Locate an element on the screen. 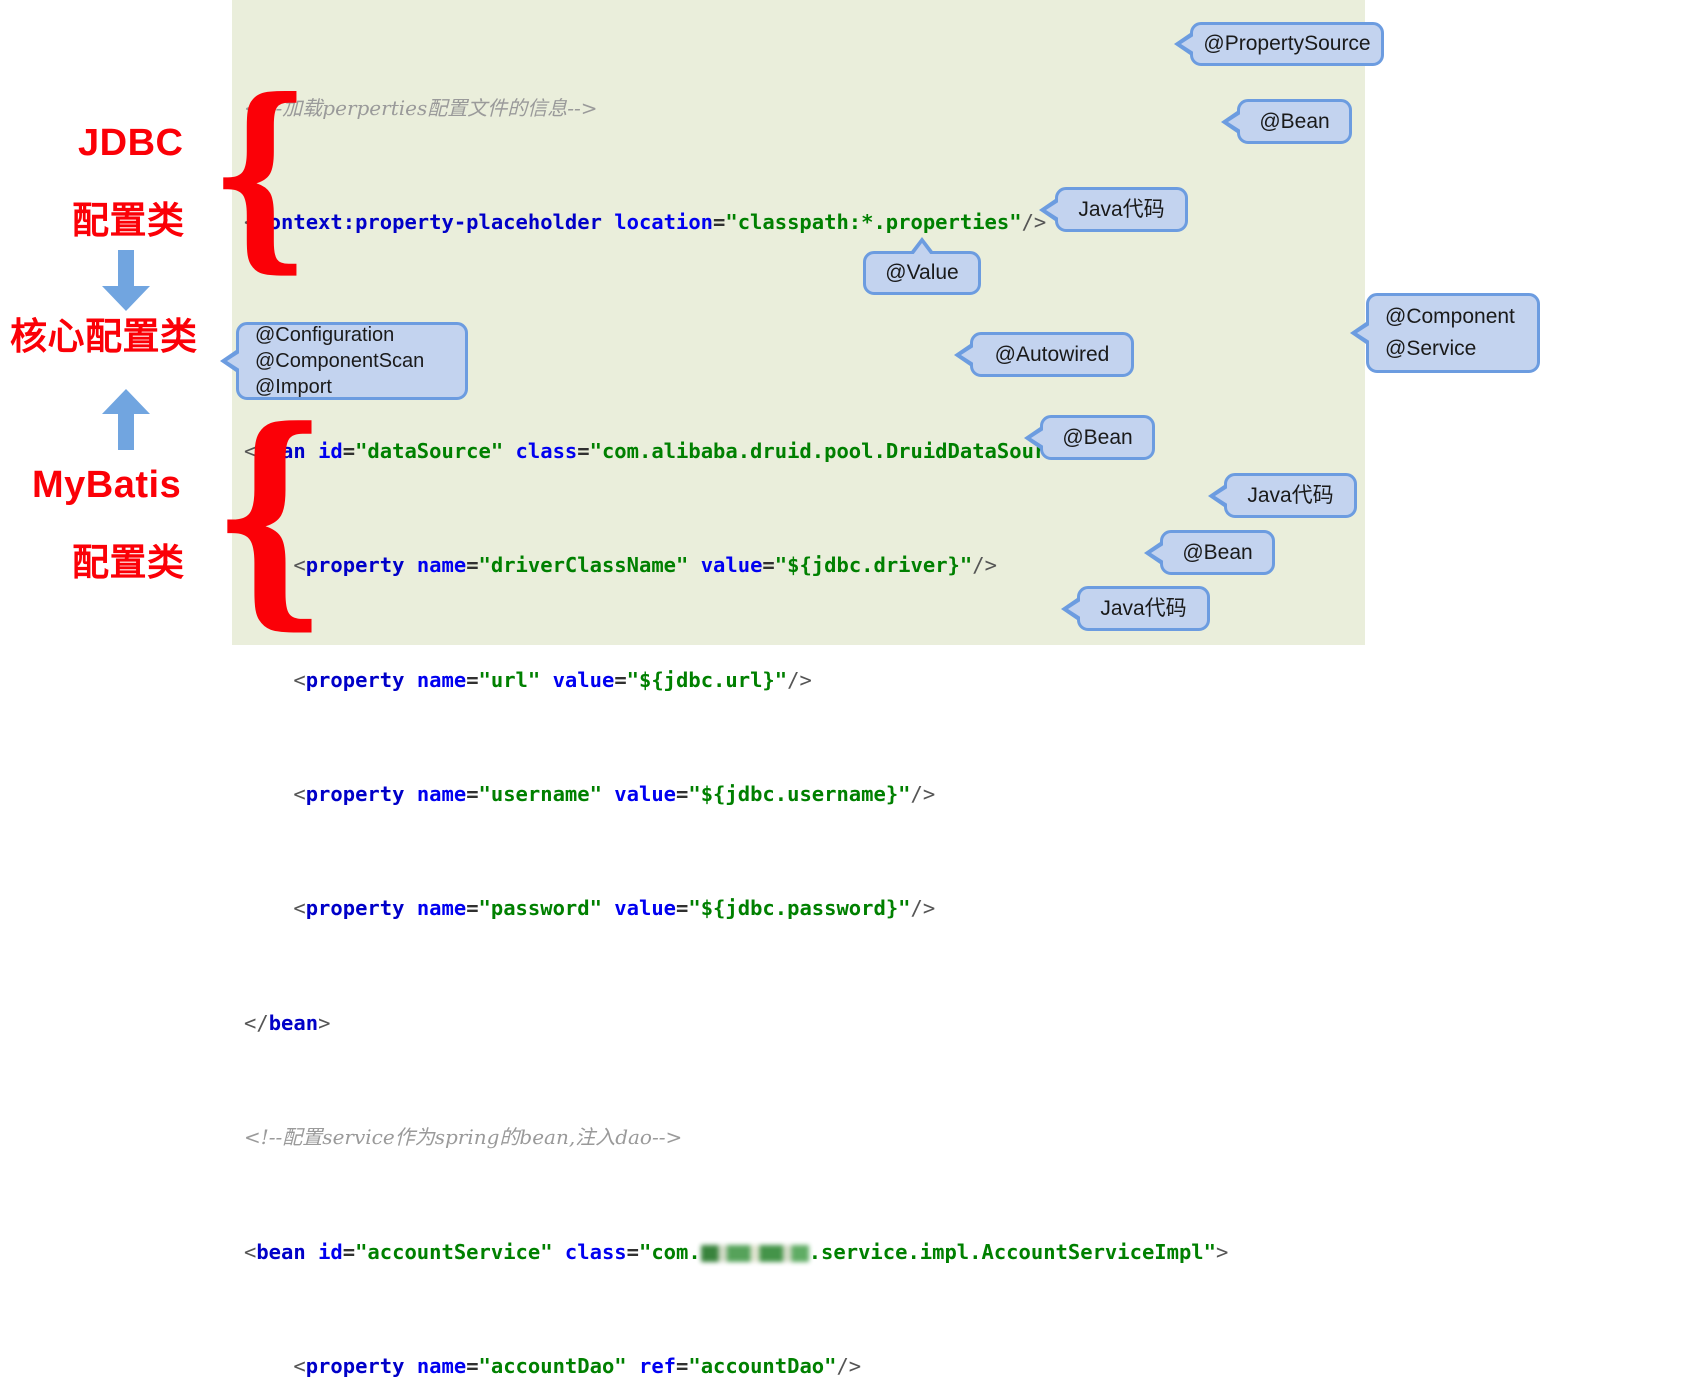 The height and width of the screenshot is (1394, 1691). callout-java-code-1: Java代码 is located at coordinates (1113, 209).